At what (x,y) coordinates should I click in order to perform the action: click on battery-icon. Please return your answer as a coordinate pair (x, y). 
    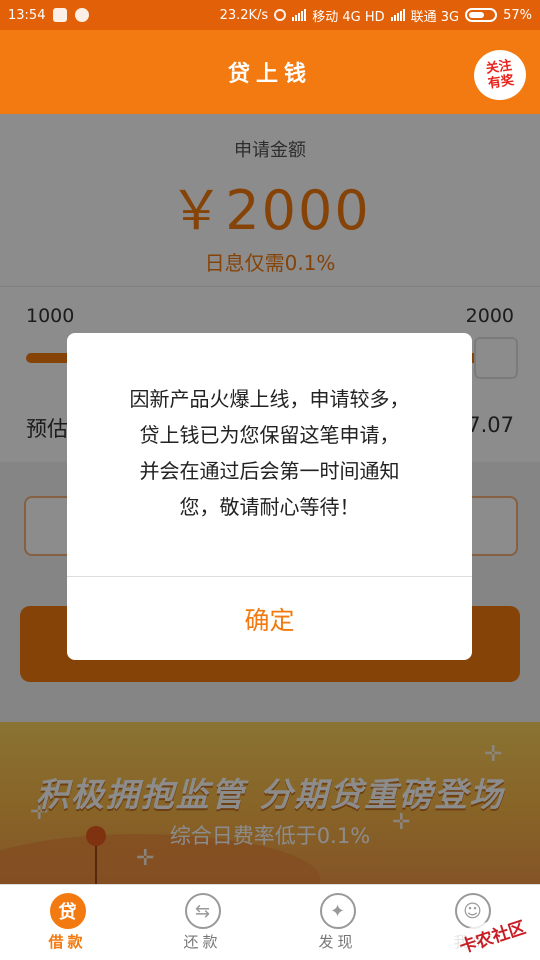
    Looking at the image, I should click on (481, 15).